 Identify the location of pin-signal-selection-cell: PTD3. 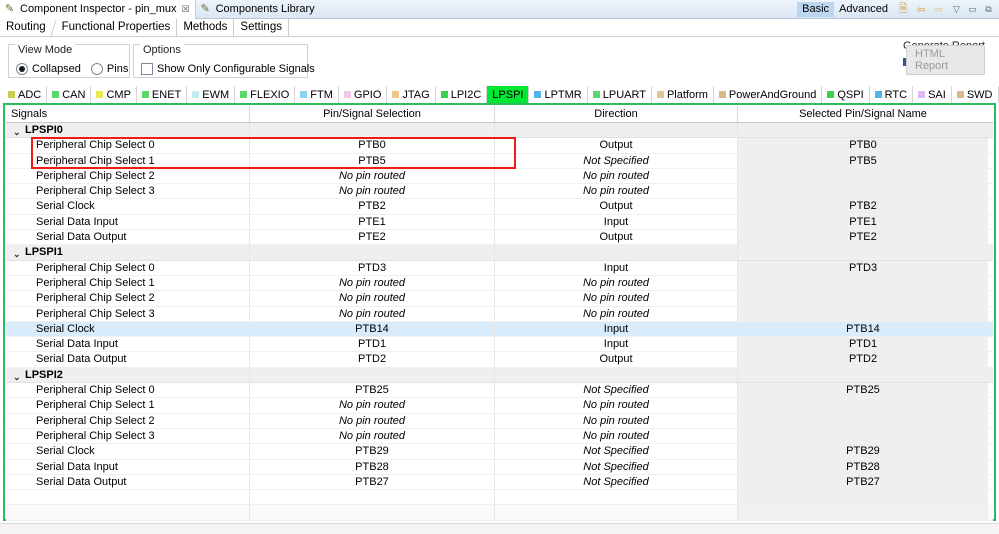
(372, 267).